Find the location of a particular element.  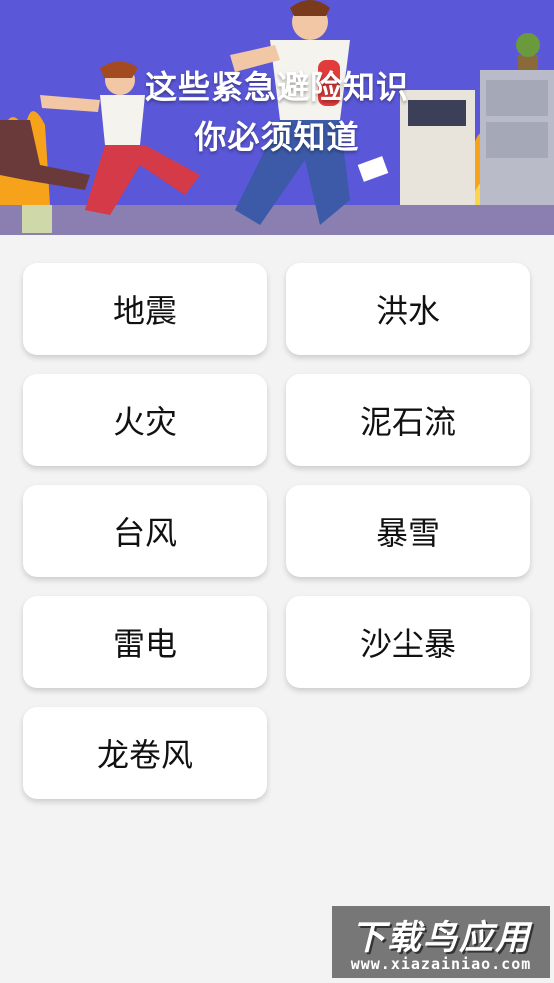

typhoon-button: 台风 is located at coordinates (145, 531).